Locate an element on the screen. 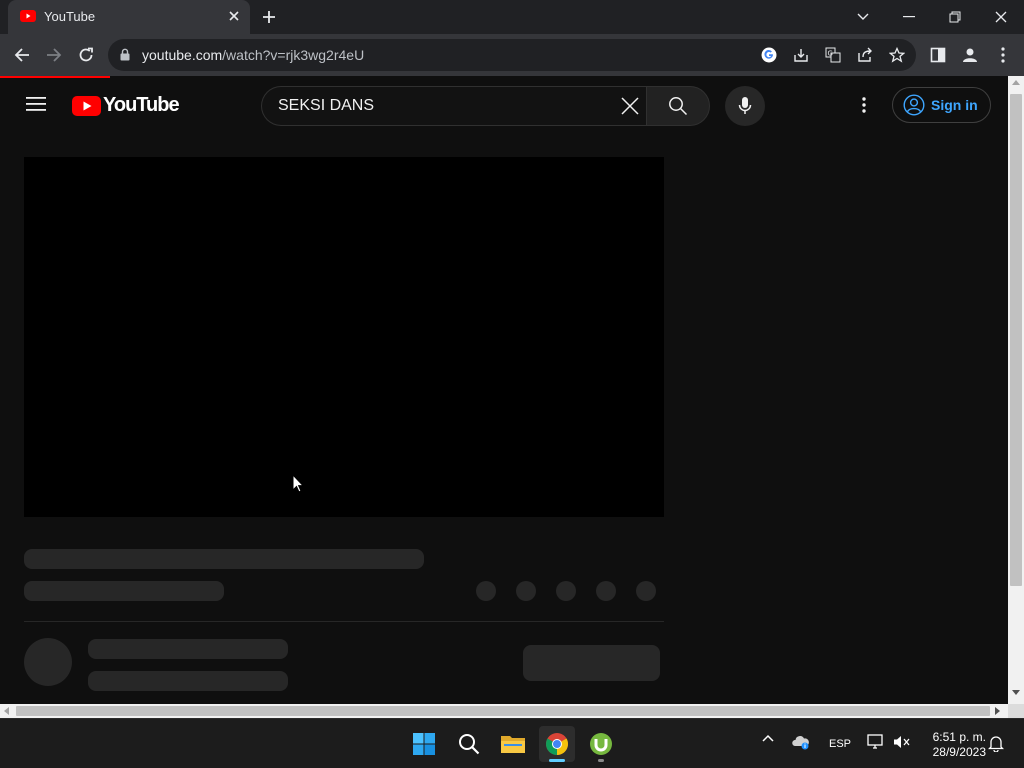 The width and height of the screenshot is (1024, 768). share-icon is located at coordinates (865, 55).